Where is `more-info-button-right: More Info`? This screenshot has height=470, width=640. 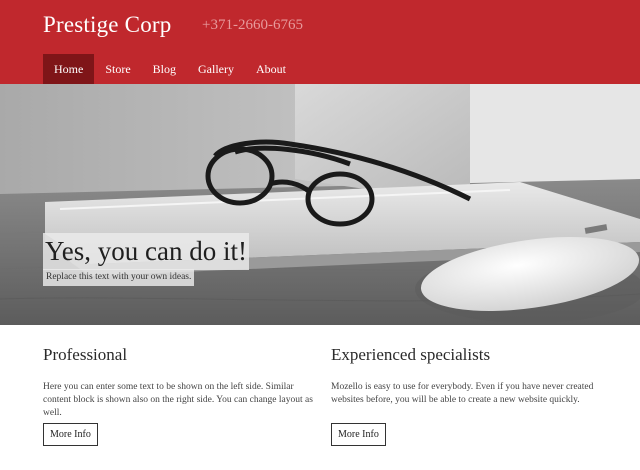 more-info-button-right: More Info is located at coordinates (358, 434).